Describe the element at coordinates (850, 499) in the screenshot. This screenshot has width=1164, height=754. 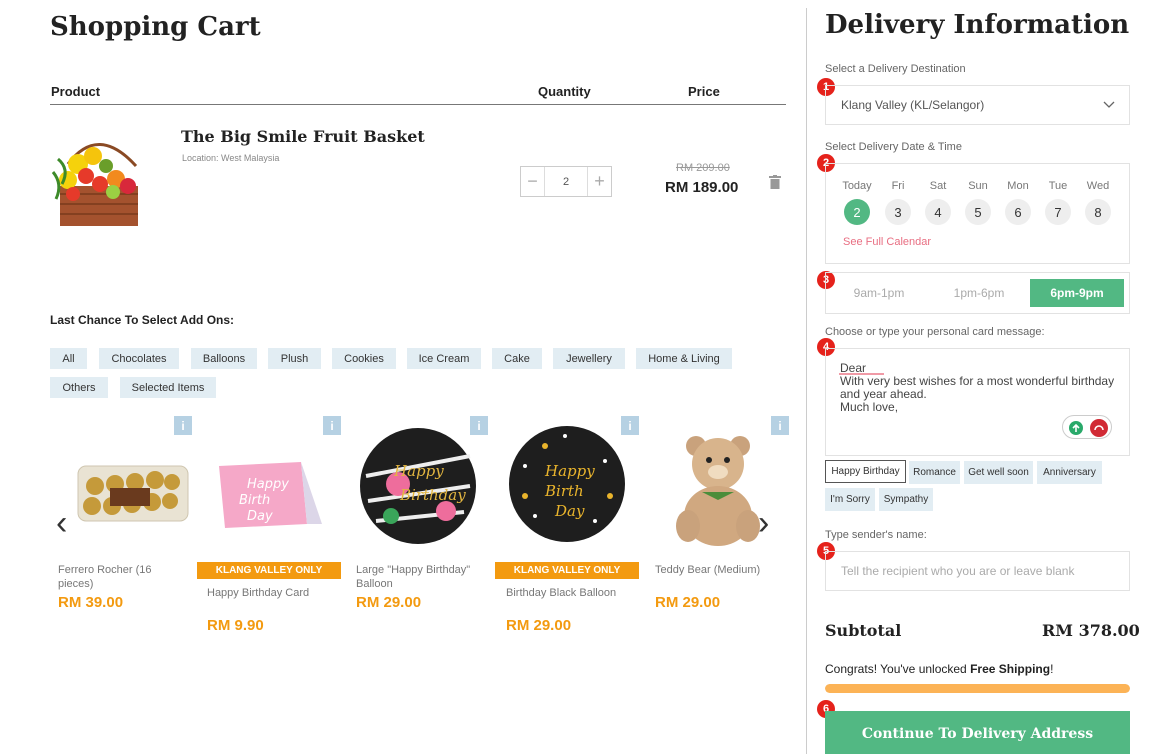
I see `occasion-im-sorry: I'm Sorry` at that location.